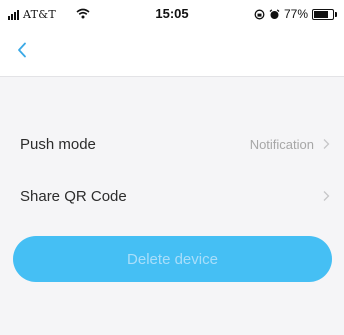  Describe the element at coordinates (259, 14) in the screenshot. I see `rotation-lock-icon` at that location.